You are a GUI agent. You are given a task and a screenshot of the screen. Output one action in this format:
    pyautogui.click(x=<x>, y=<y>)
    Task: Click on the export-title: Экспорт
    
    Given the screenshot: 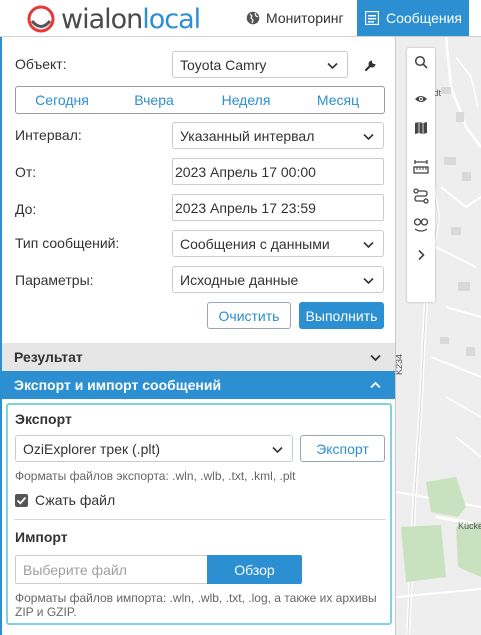 What is the action you would take?
    pyautogui.click(x=43, y=419)
    